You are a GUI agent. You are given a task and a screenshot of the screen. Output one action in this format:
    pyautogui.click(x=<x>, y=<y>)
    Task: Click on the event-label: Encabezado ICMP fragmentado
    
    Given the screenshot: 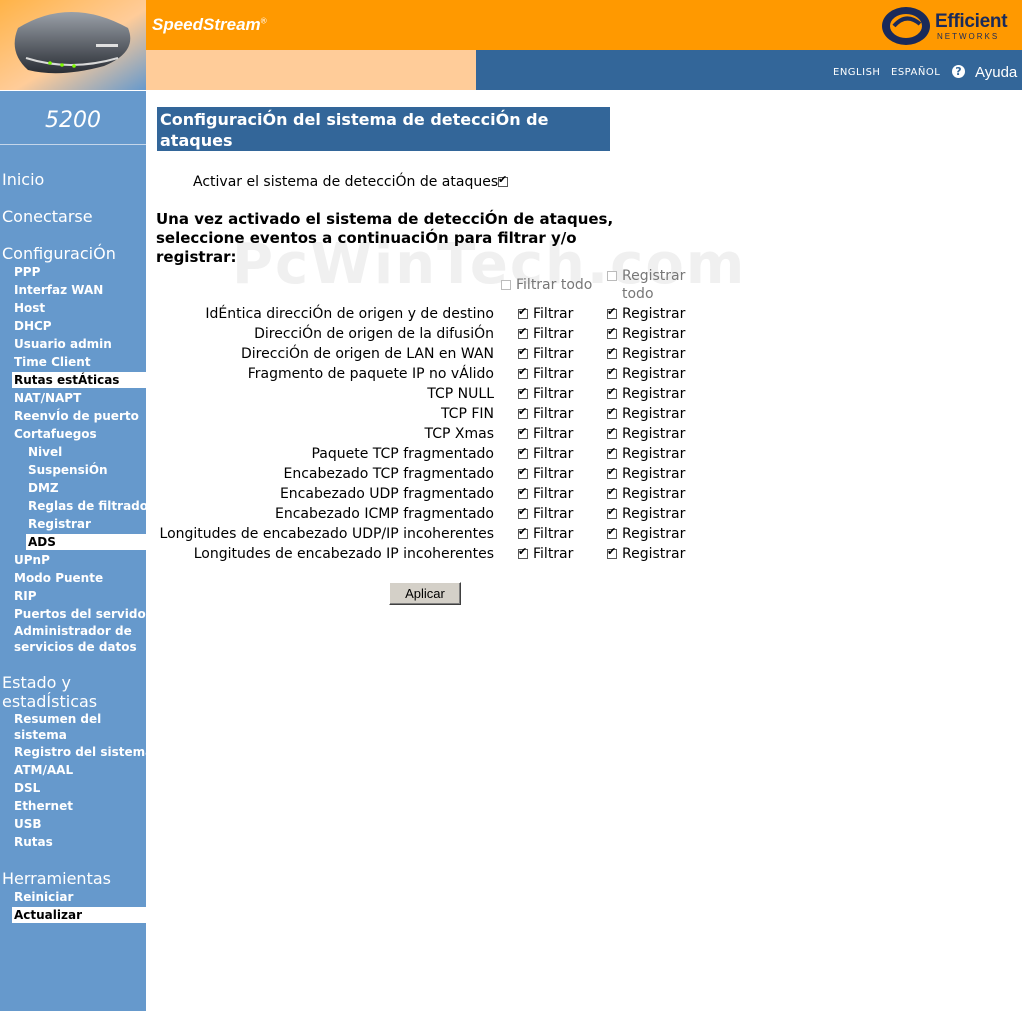 What is the action you would take?
    pyautogui.click(x=384, y=514)
    